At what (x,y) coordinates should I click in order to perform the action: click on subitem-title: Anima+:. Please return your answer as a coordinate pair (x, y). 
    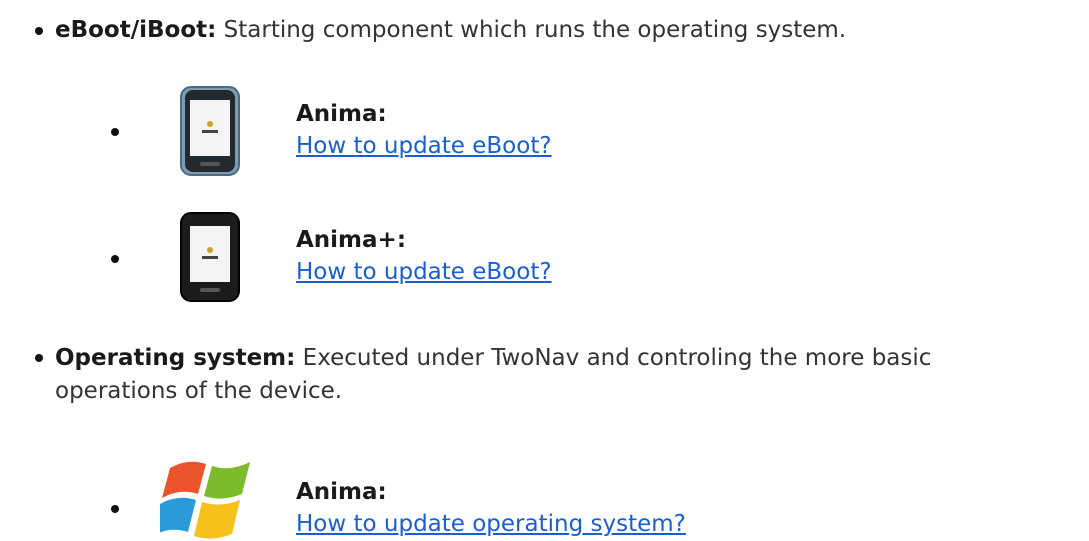
    Looking at the image, I should click on (351, 240).